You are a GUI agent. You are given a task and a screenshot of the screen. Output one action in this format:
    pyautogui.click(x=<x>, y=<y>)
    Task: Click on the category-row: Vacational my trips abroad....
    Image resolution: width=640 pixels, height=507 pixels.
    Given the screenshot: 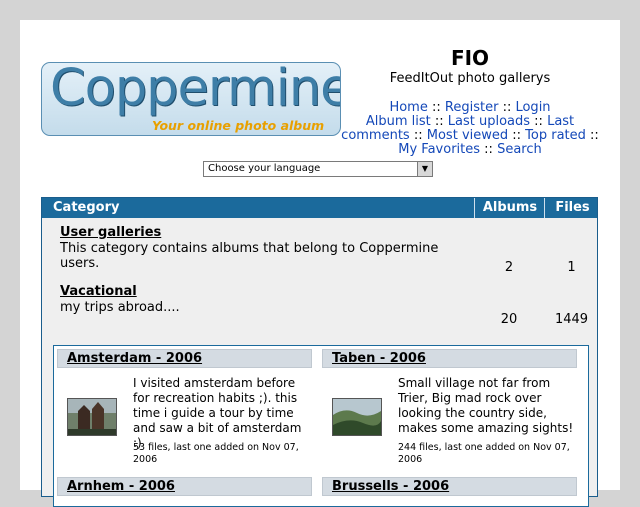 What is the action you would take?
    pyautogui.click(x=255, y=299)
    